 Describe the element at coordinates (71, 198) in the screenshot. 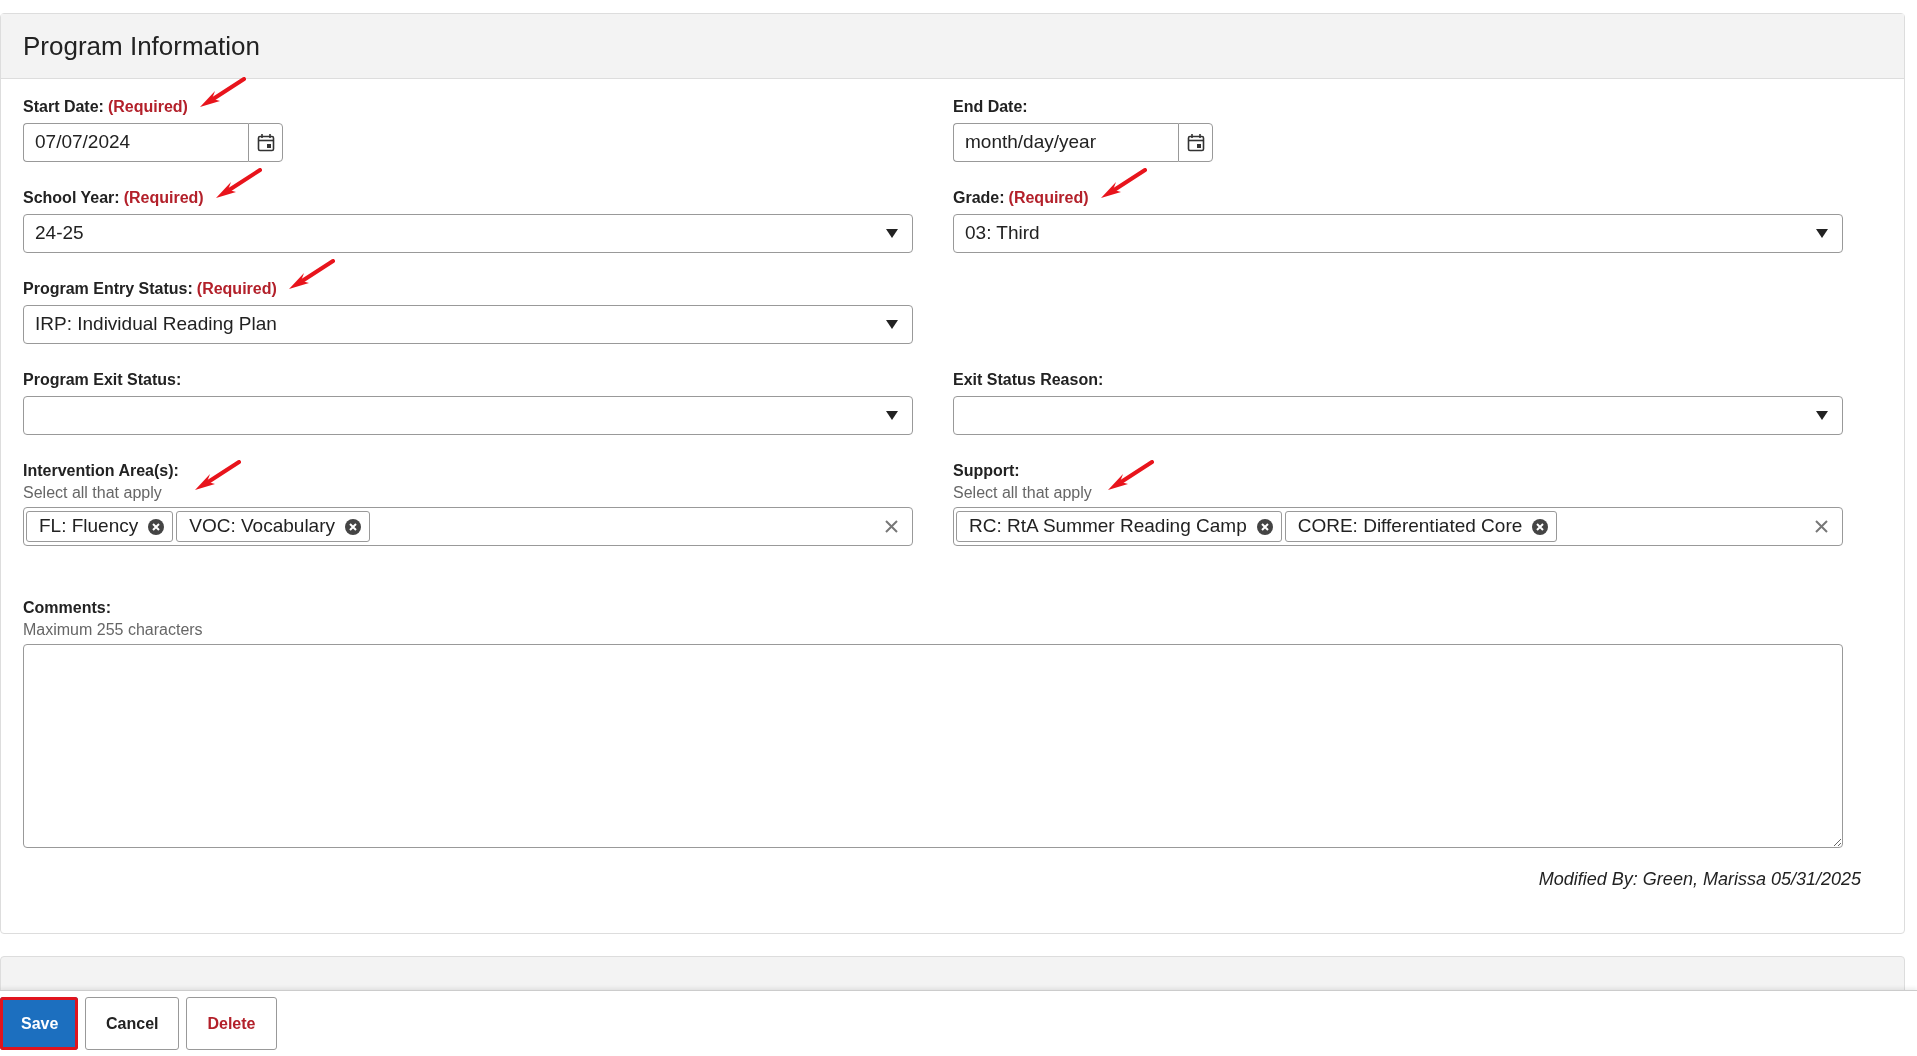

I see `field-label: School Year:` at that location.